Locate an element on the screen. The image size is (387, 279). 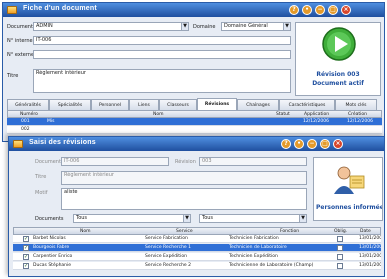
revisions-row: 001 Mis 12/12/2006 12/12/2006 is located at coordinates (194, 122).